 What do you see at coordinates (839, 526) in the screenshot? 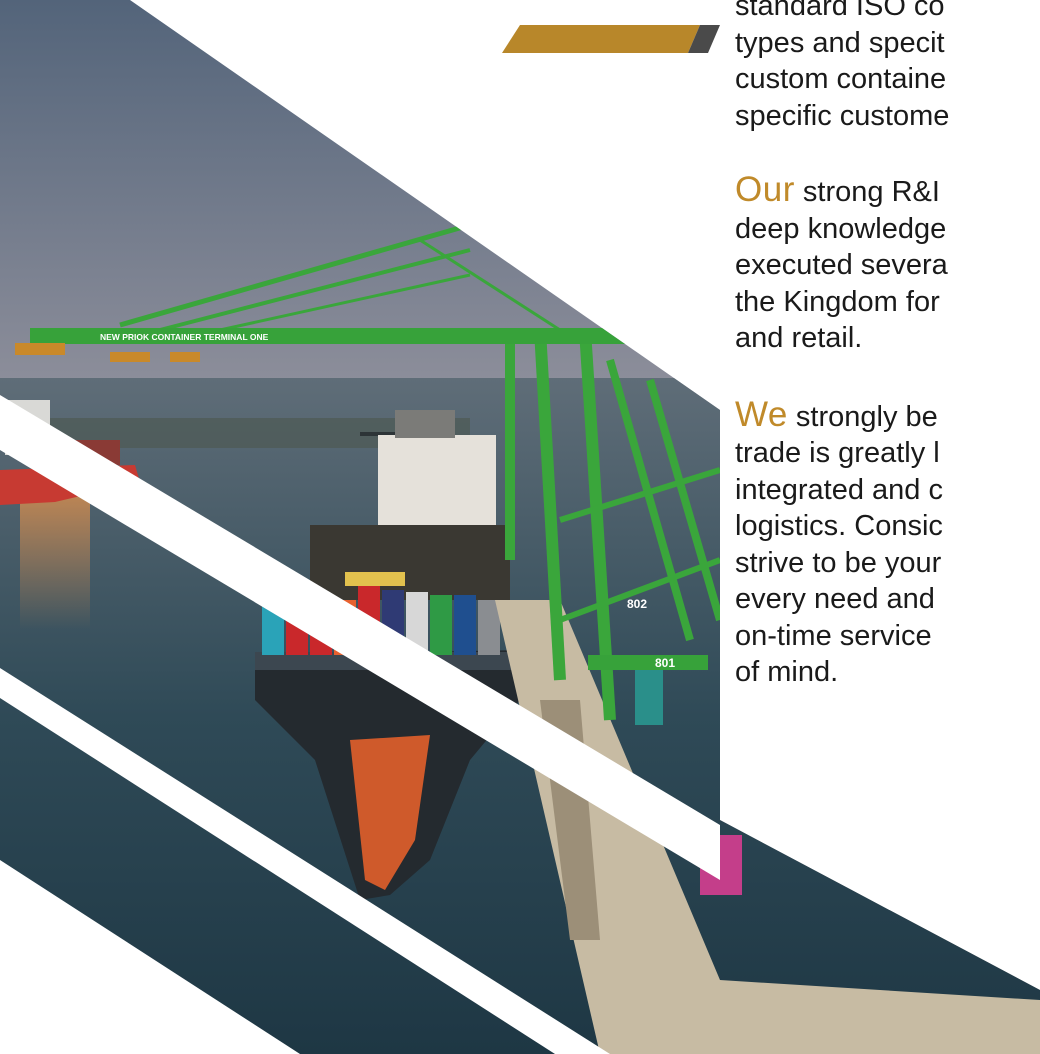
I see `line: logistics. Consic` at bounding box center [839, 526].